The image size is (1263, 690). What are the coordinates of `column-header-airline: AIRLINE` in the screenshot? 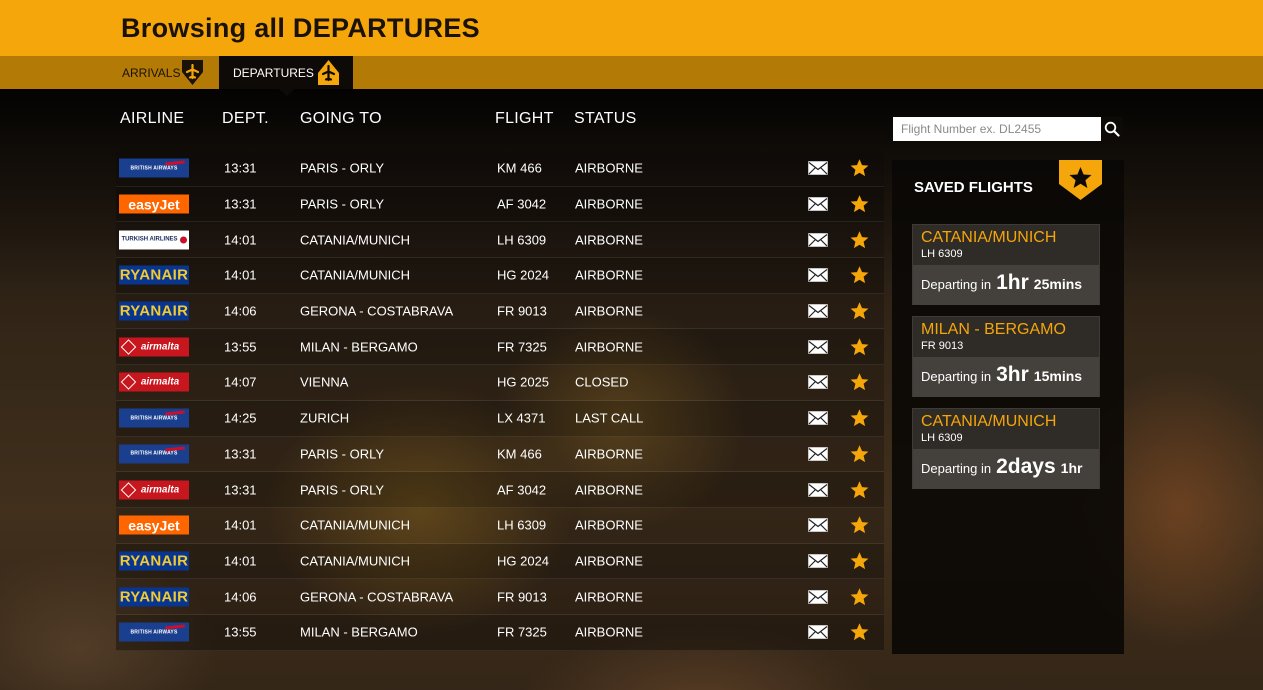 It's located at (152, 119).